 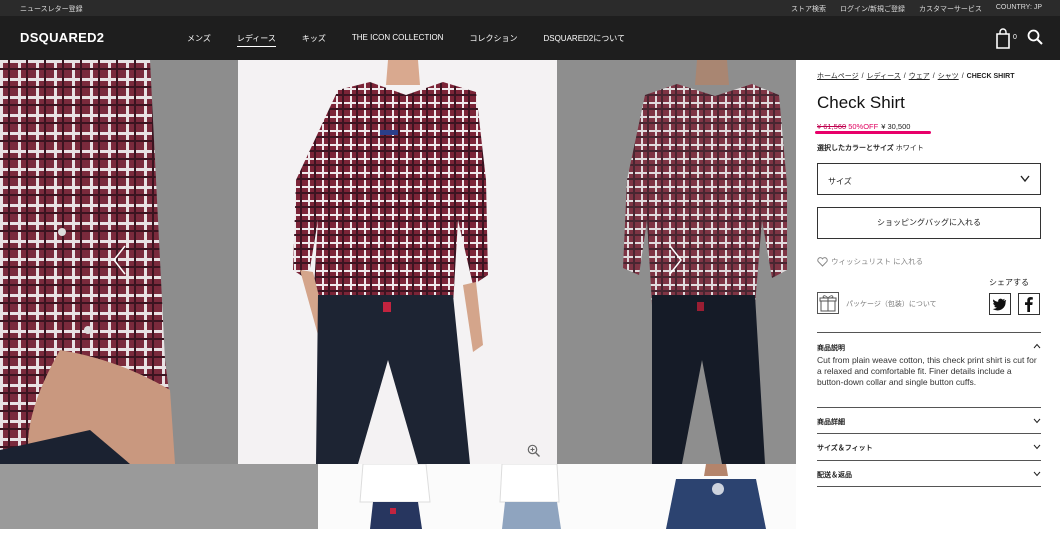 What do you see at coordinates (395, 496) in the screenshot?
I see `white-shirt-thumb-image` at bounding box center [395, 496].